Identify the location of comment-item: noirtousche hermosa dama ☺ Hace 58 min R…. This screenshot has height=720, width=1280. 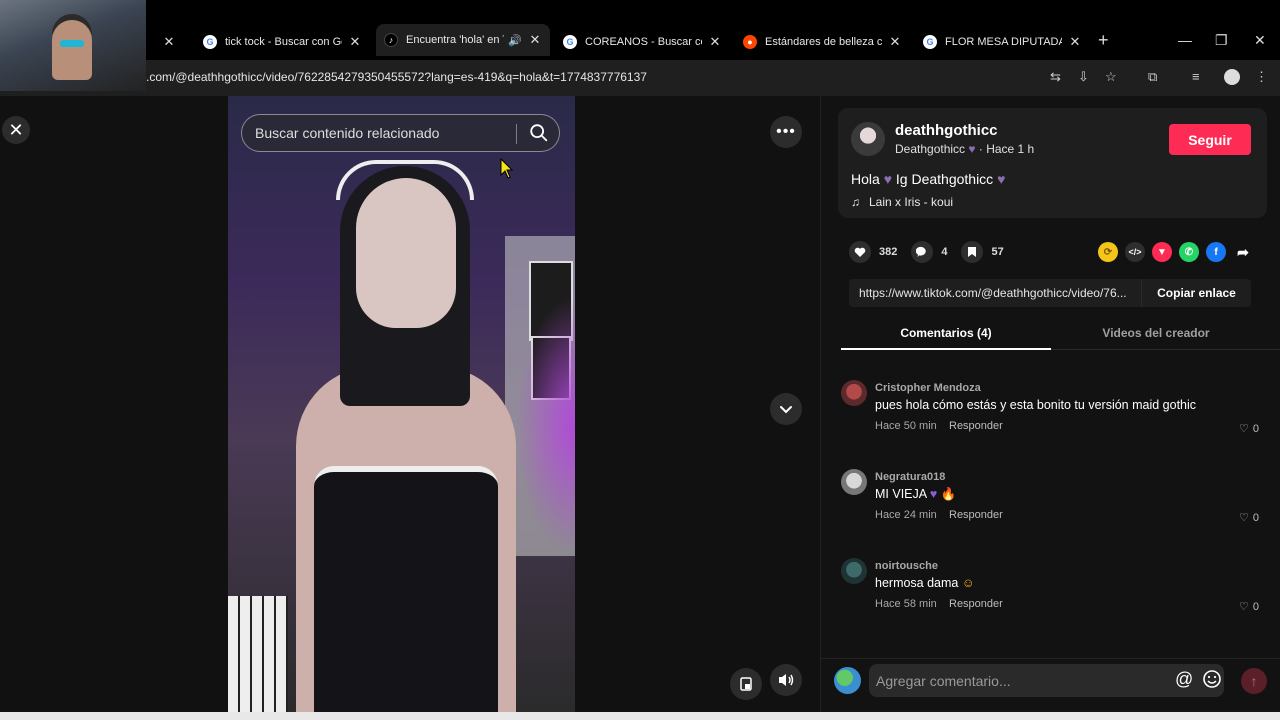
(1060, 589).